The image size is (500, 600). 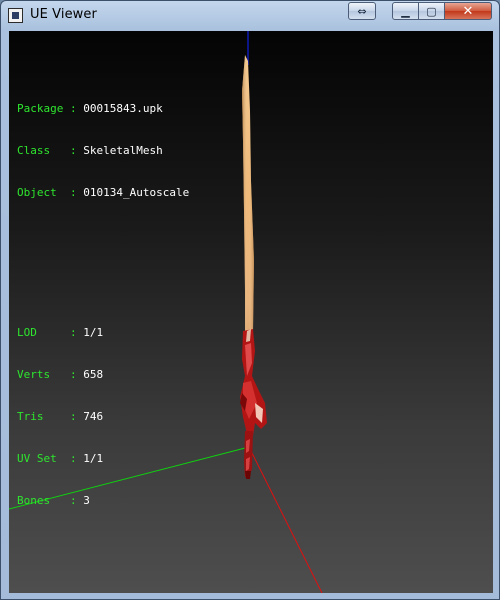 I want to click on info-row-lod: LOD : 1/1, so click(x=103, y=333).